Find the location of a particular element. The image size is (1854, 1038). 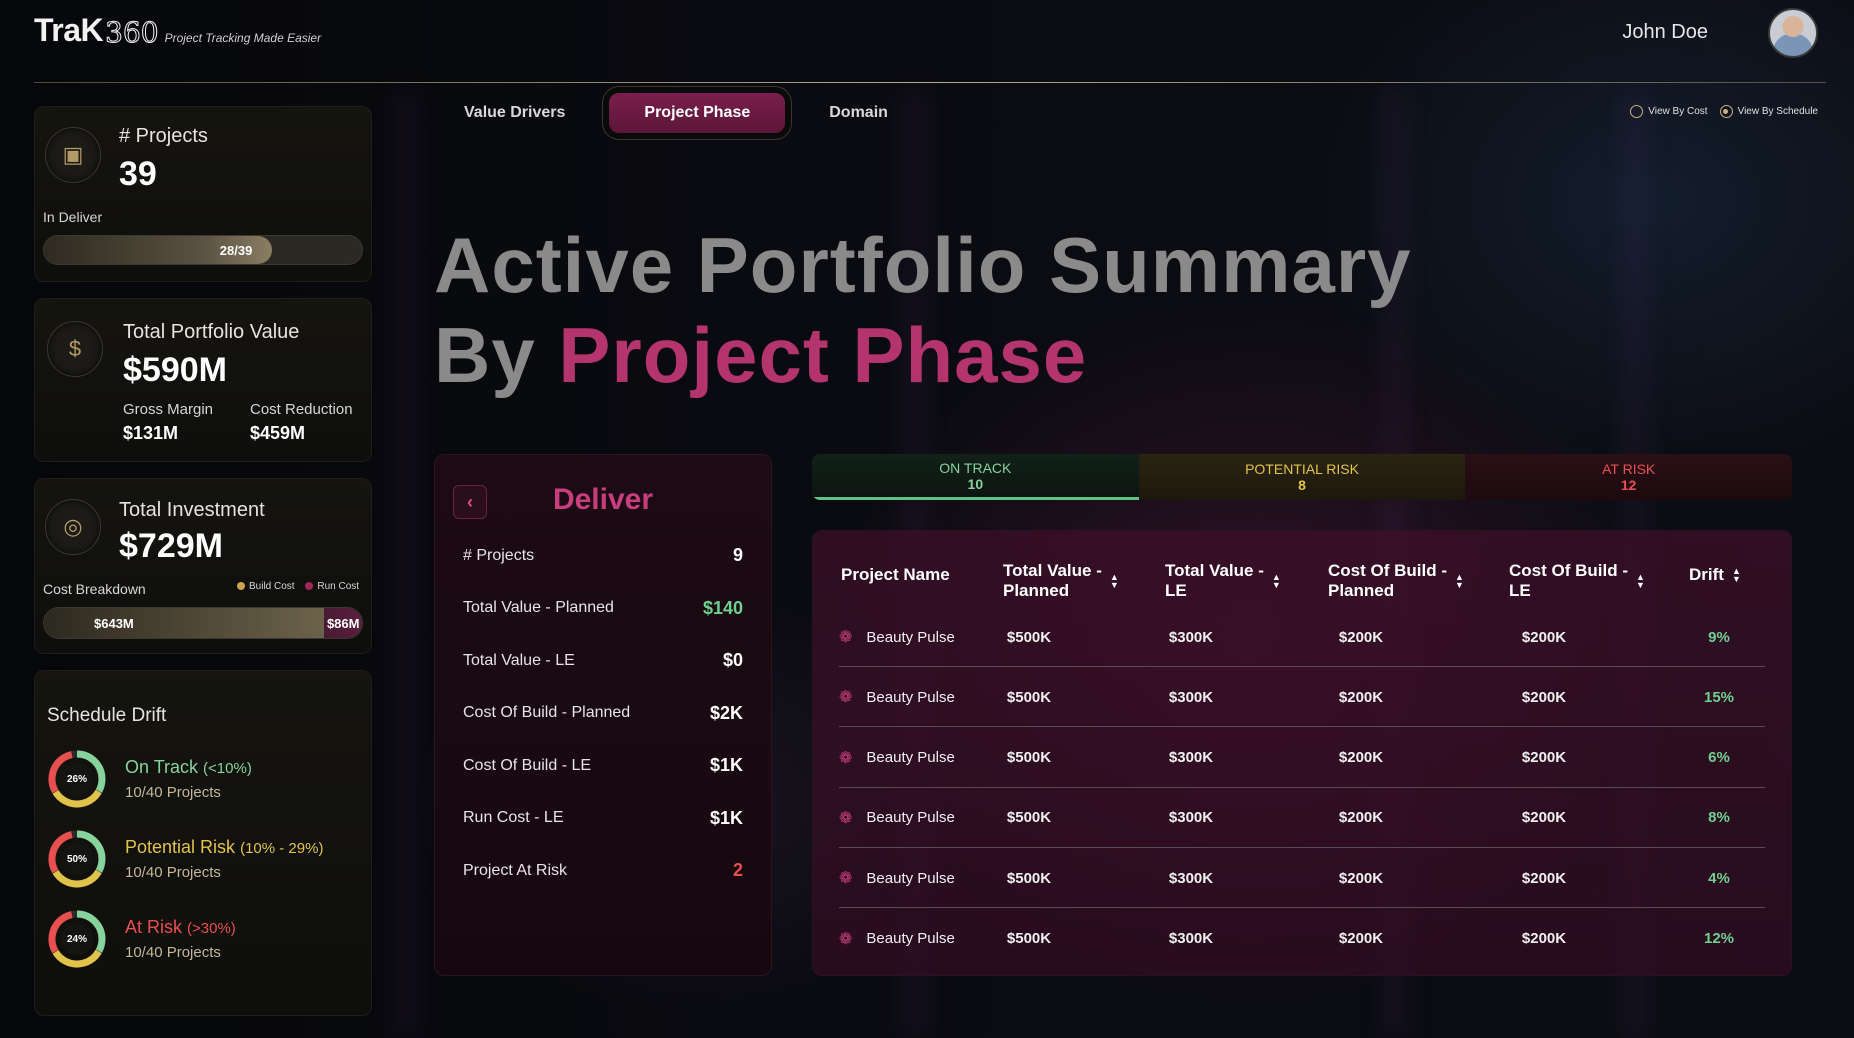

schedule-drift-item: 26% On Track (<10%) 10/40 Projects is located at coordinates (149, 779).